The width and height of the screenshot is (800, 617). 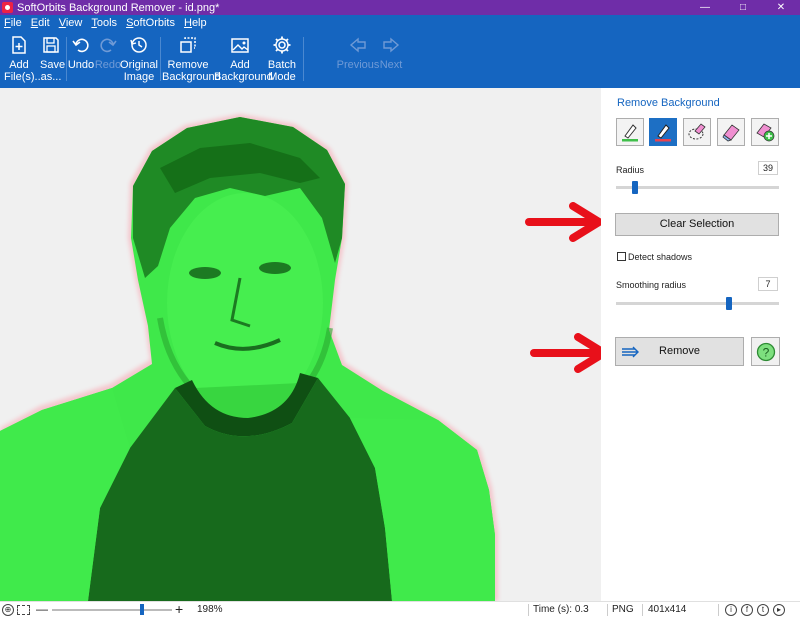 I want to click on image-format: PNG, so click(x=623, y=609).